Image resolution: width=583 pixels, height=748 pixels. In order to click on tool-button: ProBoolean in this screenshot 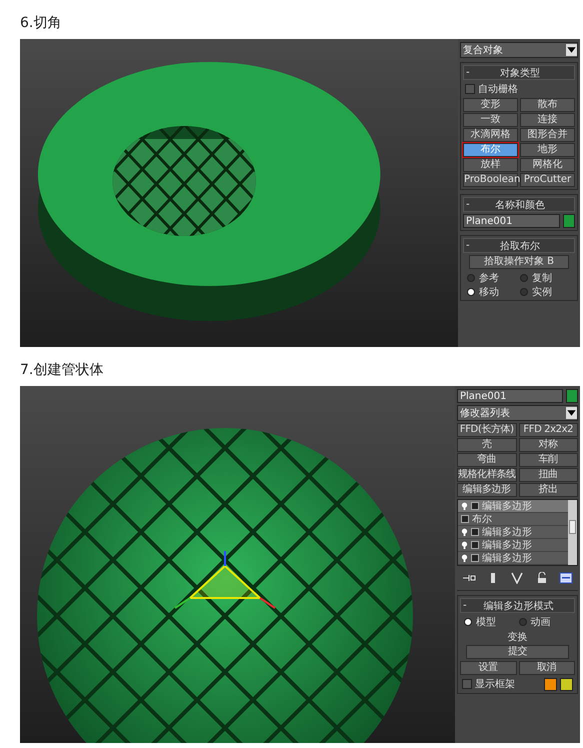, I will do `click(490, 180)`.